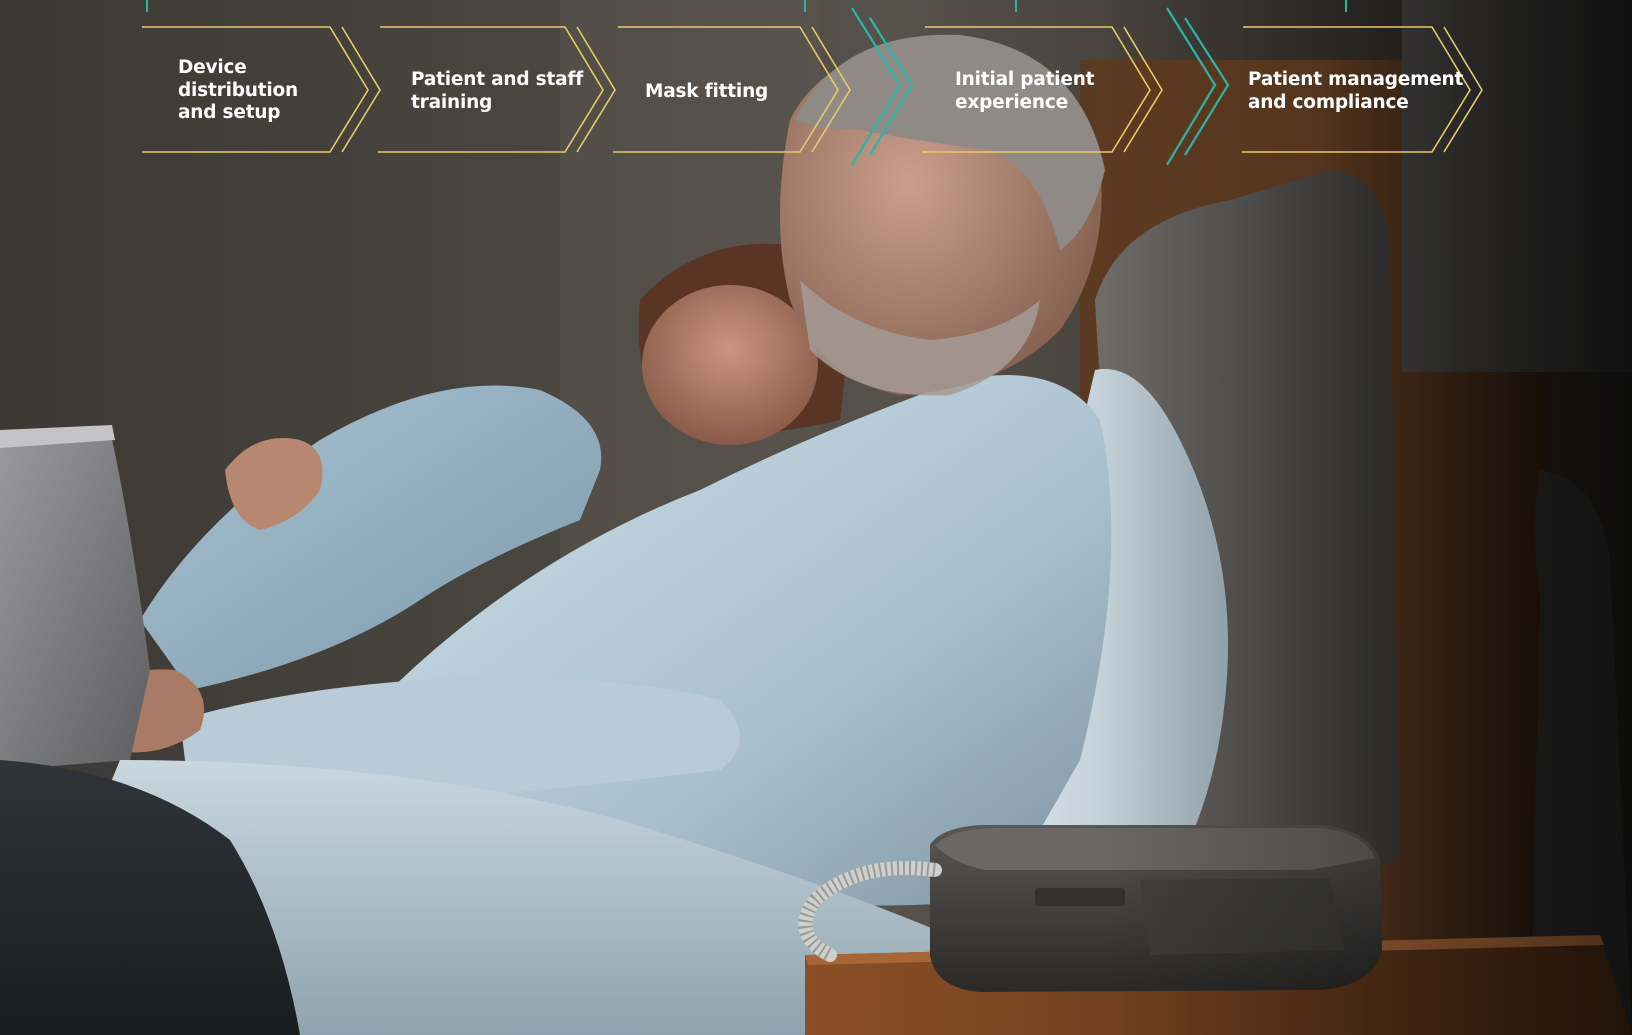 This screenshot has height=1035, width=1632. I want to click on step-4-line-1: Initial patient, so click(1025, 79).